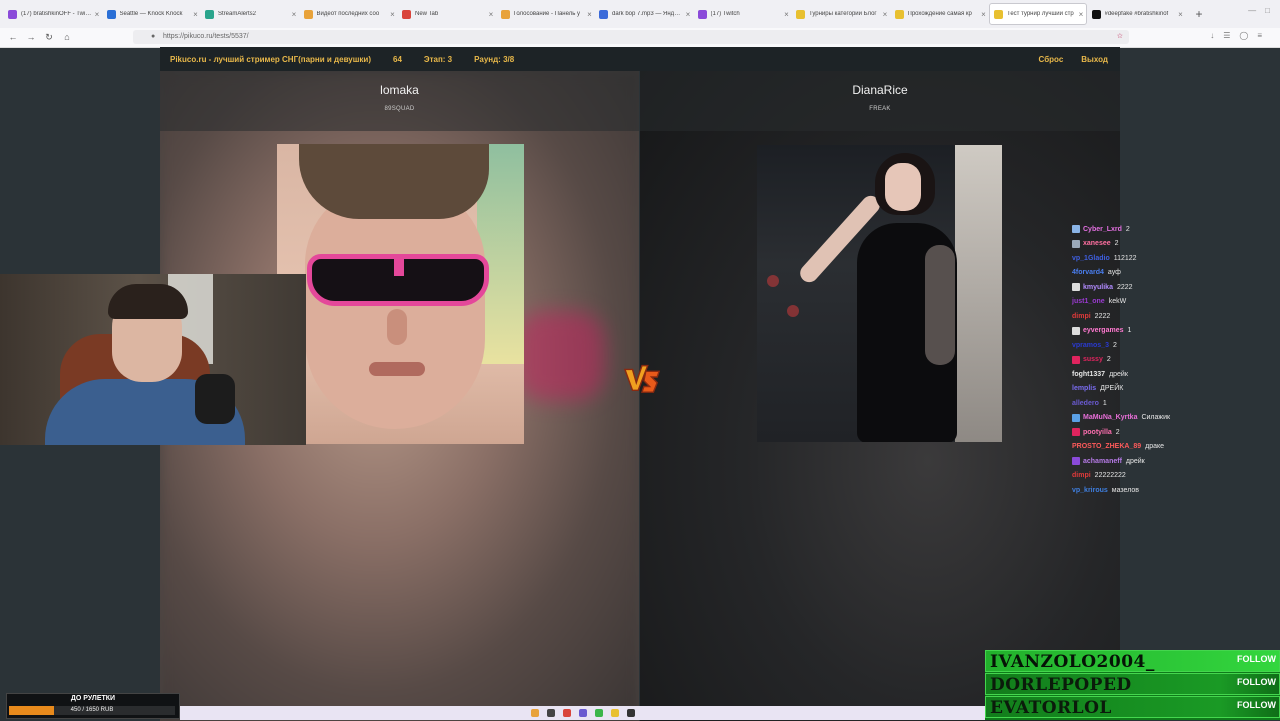 This screenshot has width=1280, height=721. Describe the element at coordinates (1172, 360) in the screenshot. I see `chat-message: sussy 2` at that location.